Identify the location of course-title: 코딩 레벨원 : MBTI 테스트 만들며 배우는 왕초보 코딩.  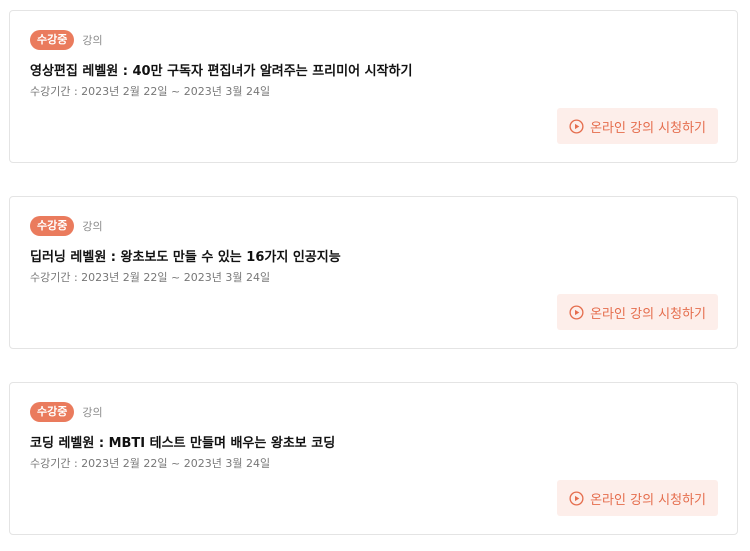
(182, 441).